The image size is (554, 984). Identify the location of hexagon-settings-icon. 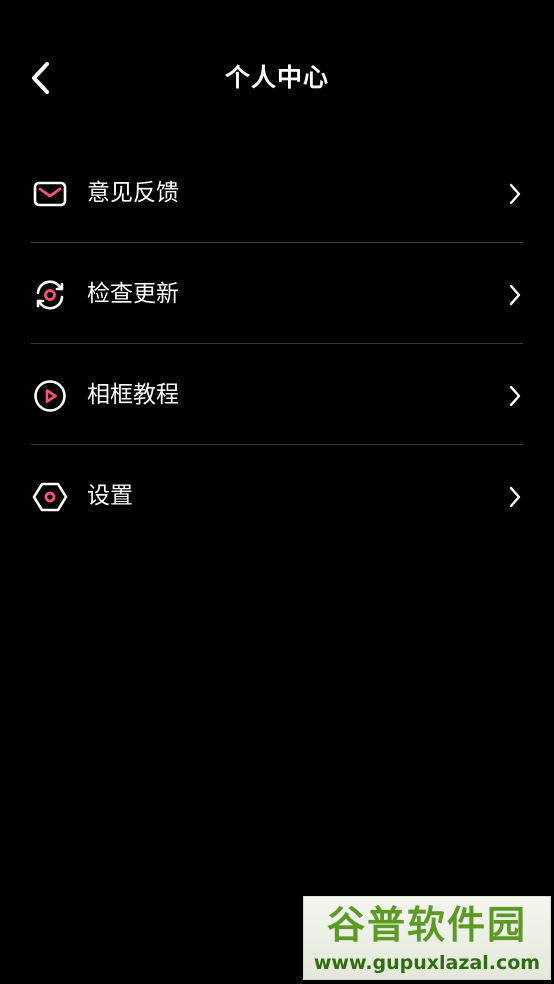
(50, 497).